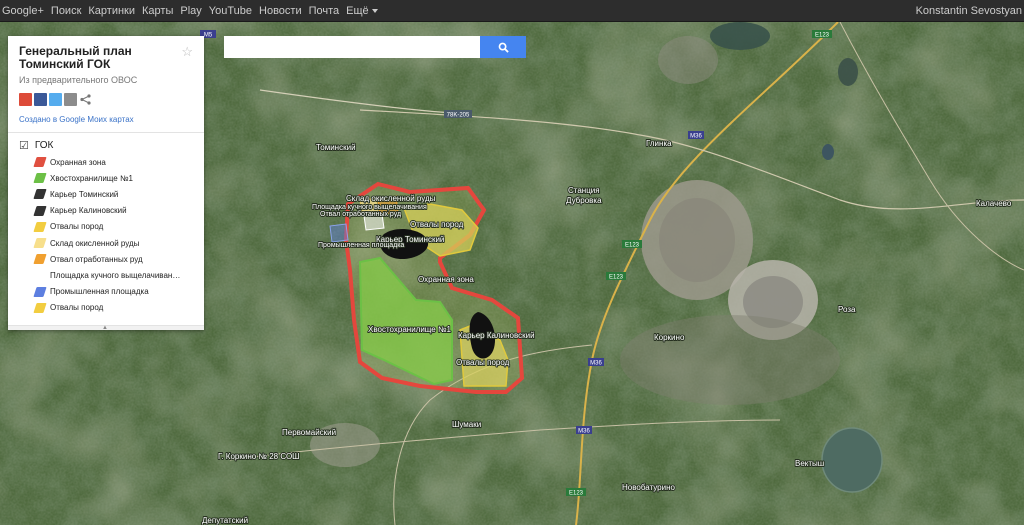  What do you see at coordinates (259, 456) in the screenshot?
I see `map-label-school: Г. Коркино № 28 СОШ` at bounding box center [259, 456].